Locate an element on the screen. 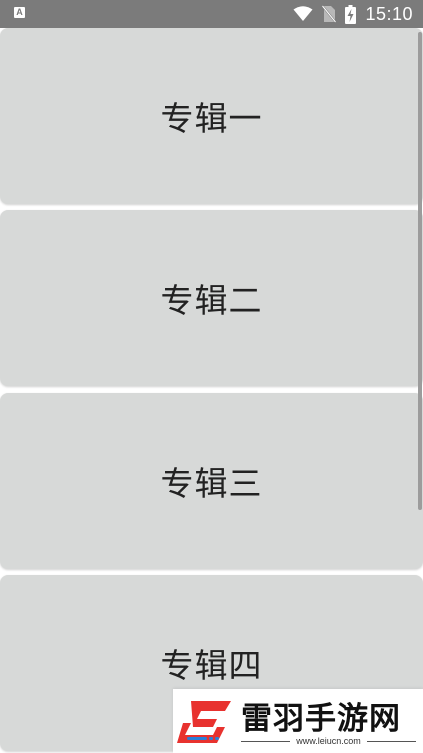  album-label: 专辑二 is located at coordinates (211, 300).